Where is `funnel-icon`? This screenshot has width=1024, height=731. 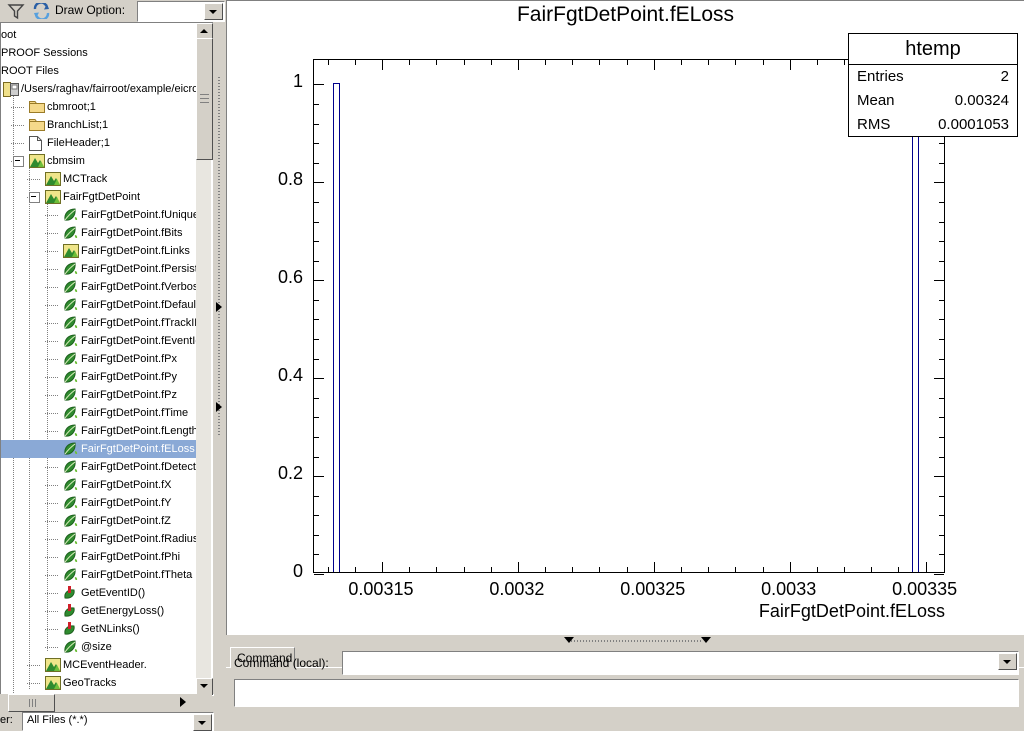 funnel-icon is located at coordinates (16, 11).